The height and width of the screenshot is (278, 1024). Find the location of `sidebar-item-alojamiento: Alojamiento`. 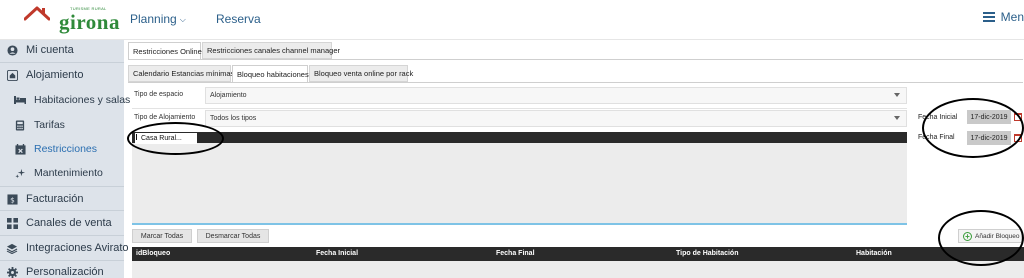

sidebar-item-alojamiento: Alojamiento is located at coordinates (62, 75).